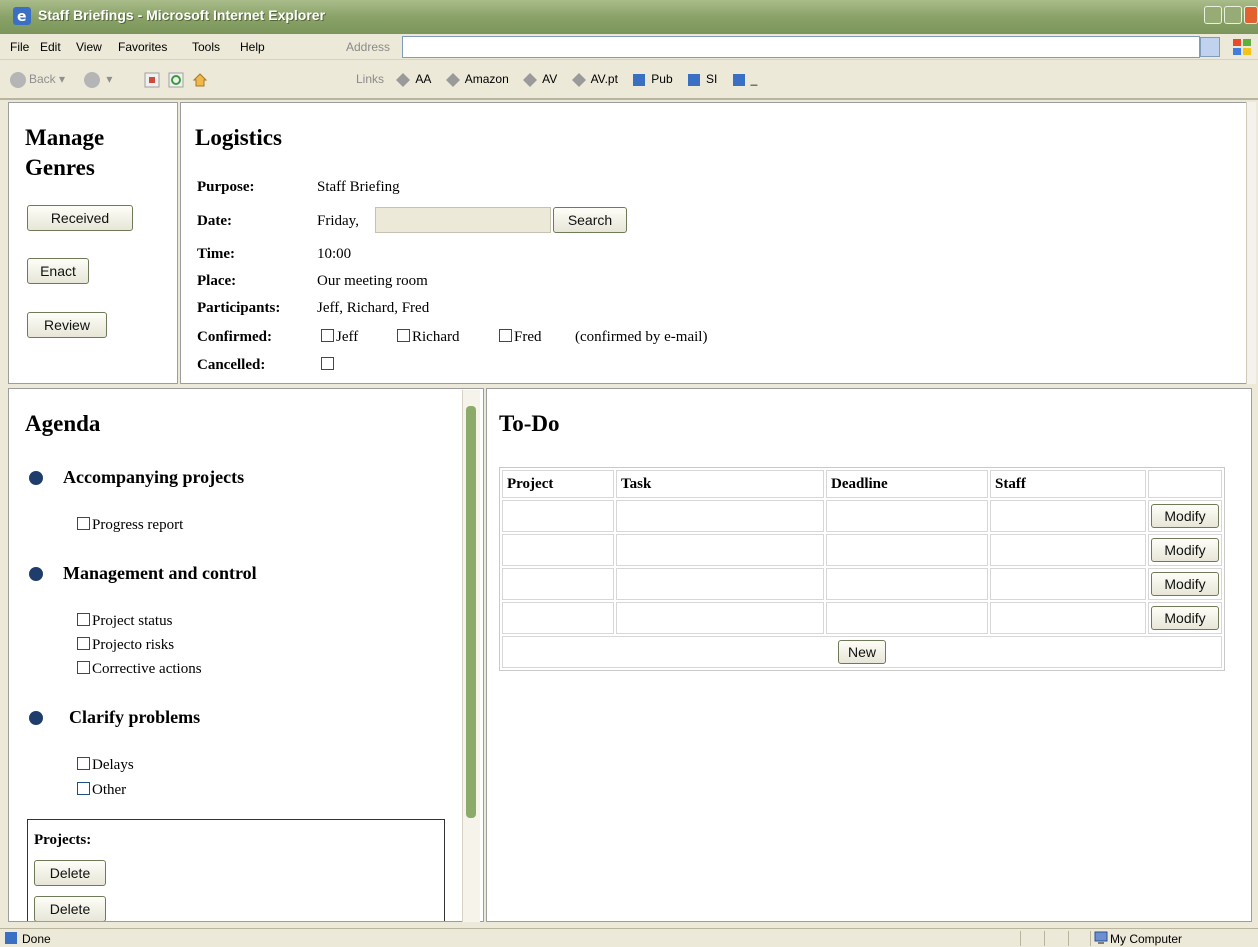 The height and width of the screenshot is (947, 1258). Describe the element at coordinates (1233, 15) in the screenshot. I see `maximize-button` at that location.